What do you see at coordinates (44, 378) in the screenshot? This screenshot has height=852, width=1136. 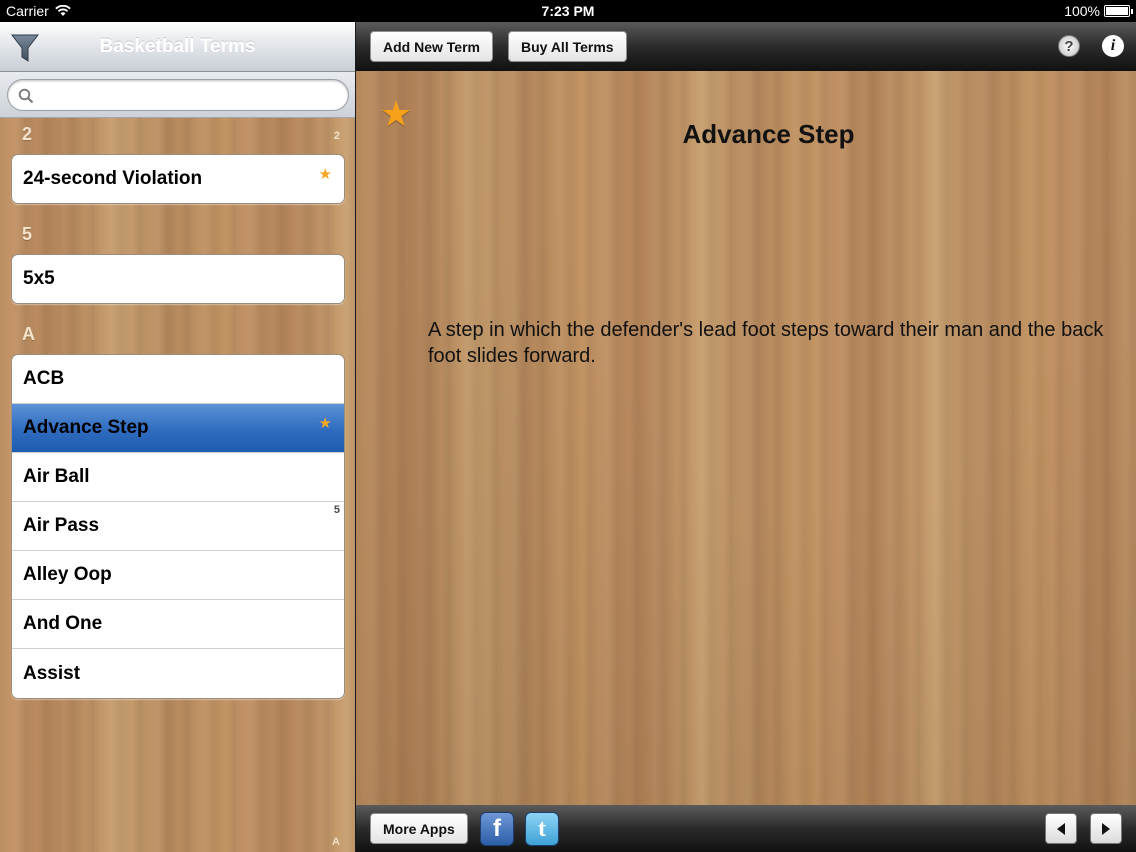 I see `list-item-label: ACB` at bounding box center [44, 378].